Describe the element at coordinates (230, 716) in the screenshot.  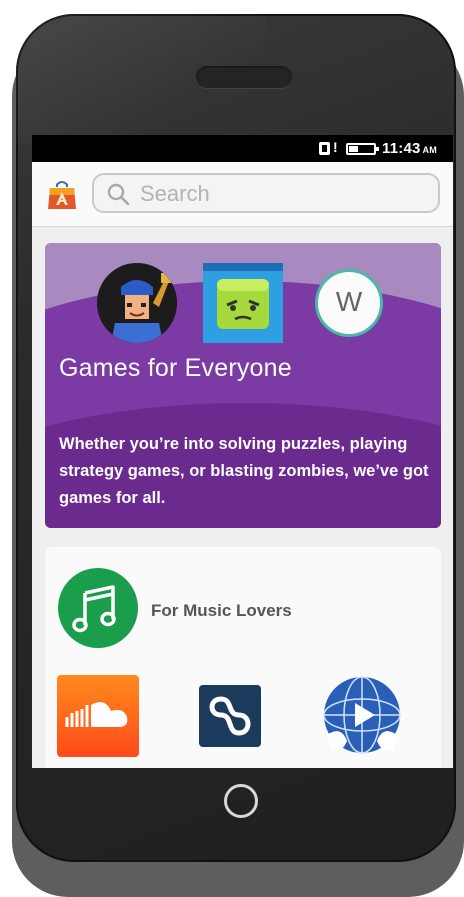
I see `eight-tracks-icon` at that location.